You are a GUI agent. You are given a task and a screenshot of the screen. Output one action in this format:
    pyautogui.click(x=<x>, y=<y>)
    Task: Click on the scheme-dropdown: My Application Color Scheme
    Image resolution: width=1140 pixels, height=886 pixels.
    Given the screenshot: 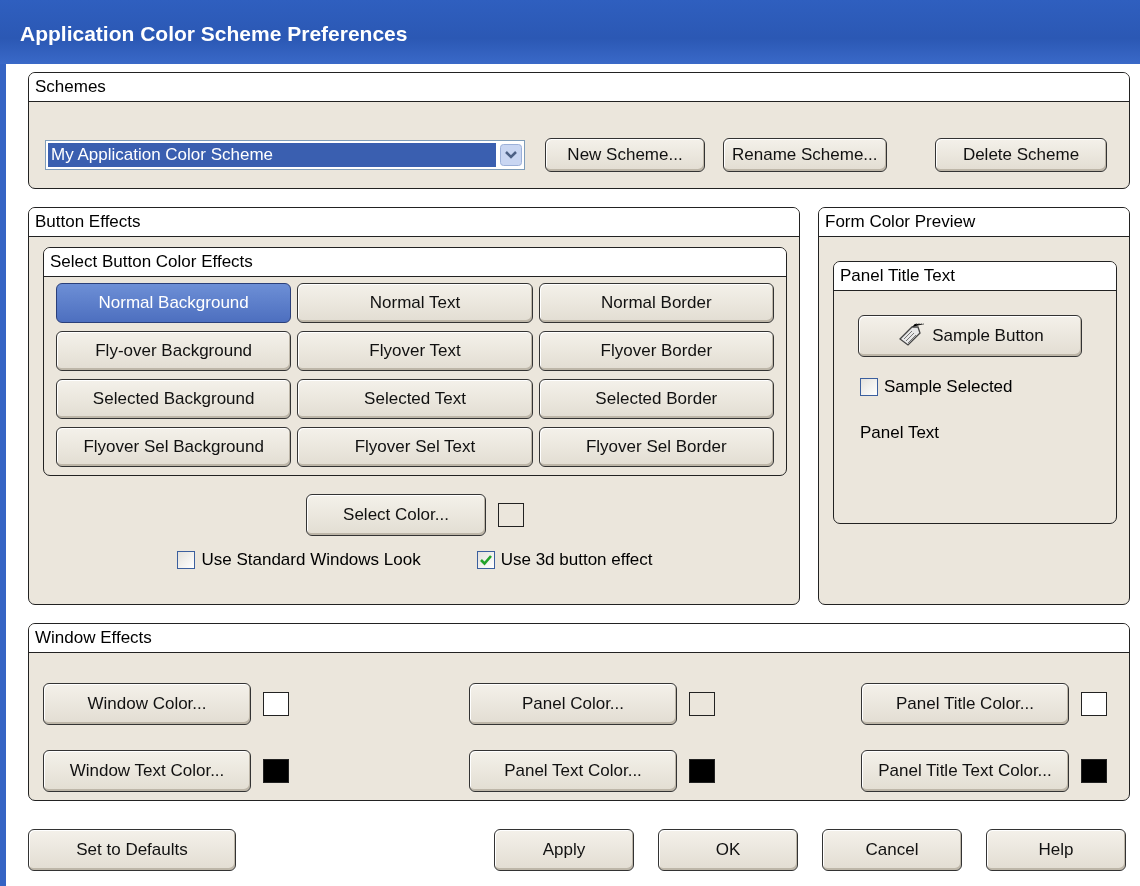 What is the action you would take?
    pyautogui.click(x=285, y=155)
    